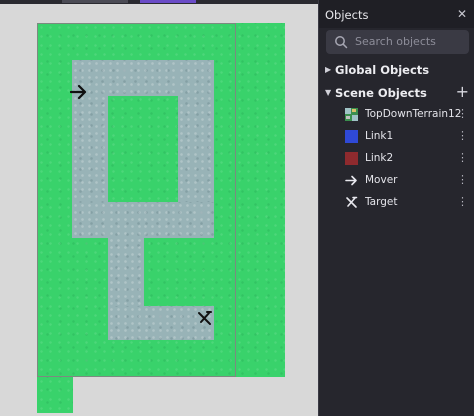 This screenshot has height=416, width=474. What do you see at coordinates (462, 91) in the screenshot?
I see `plus-icon: +` at bounding box center [462, 91].